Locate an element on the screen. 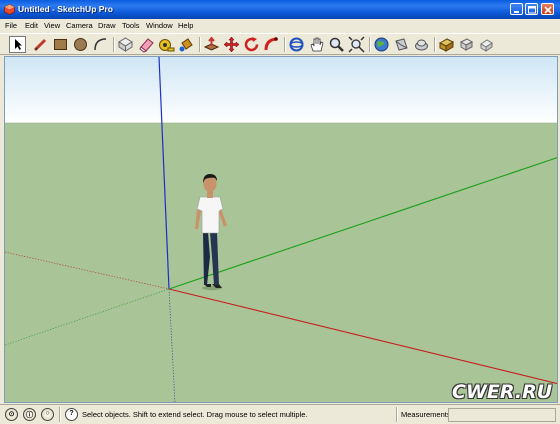 This screenshot has height=424, width=560. orbit-icon is located at coordinates (296, 44).